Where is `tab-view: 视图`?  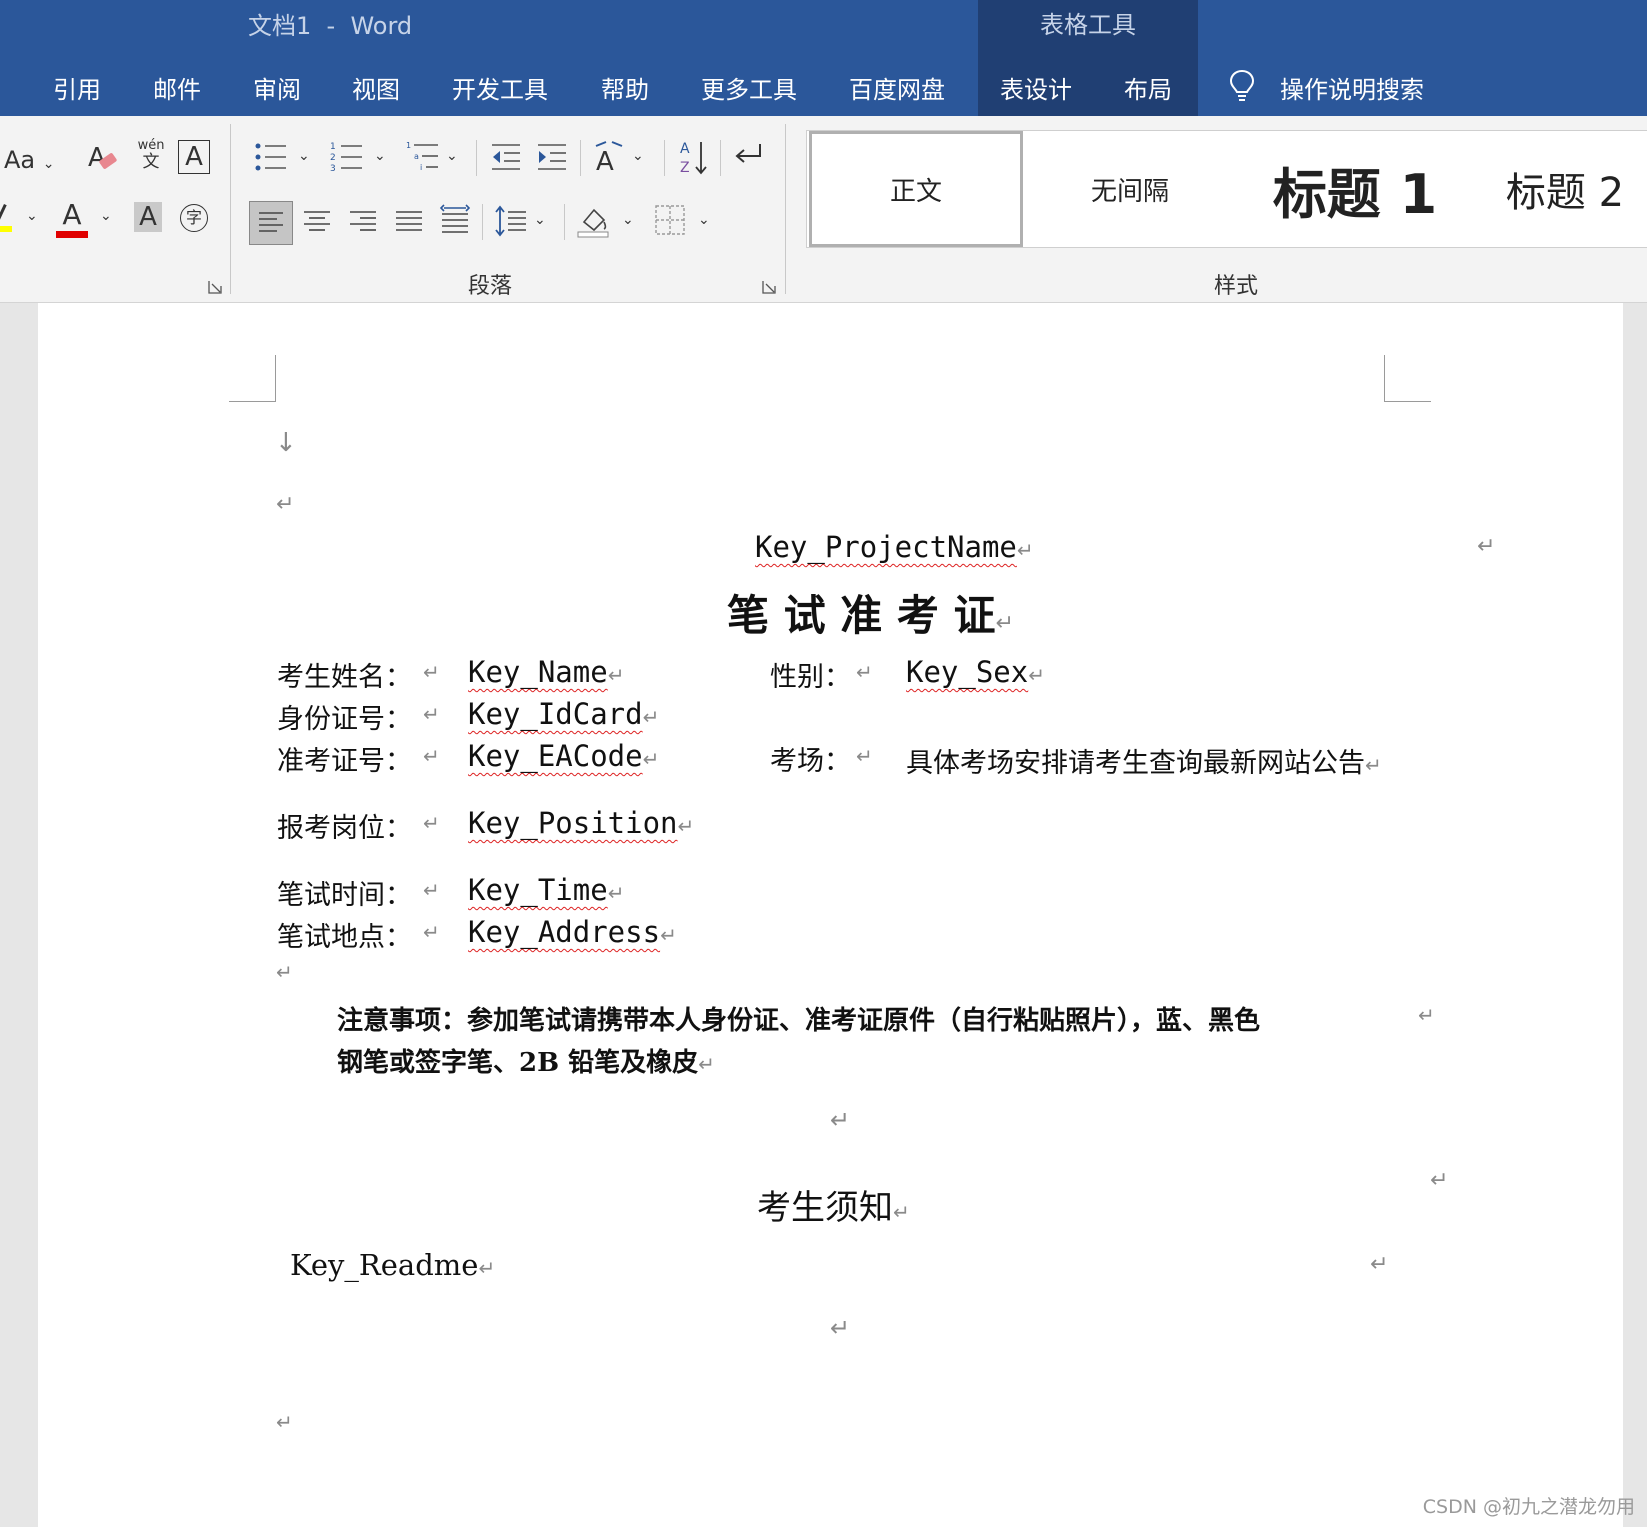 tab-view: 视图 is located at coordinates (376, 87).